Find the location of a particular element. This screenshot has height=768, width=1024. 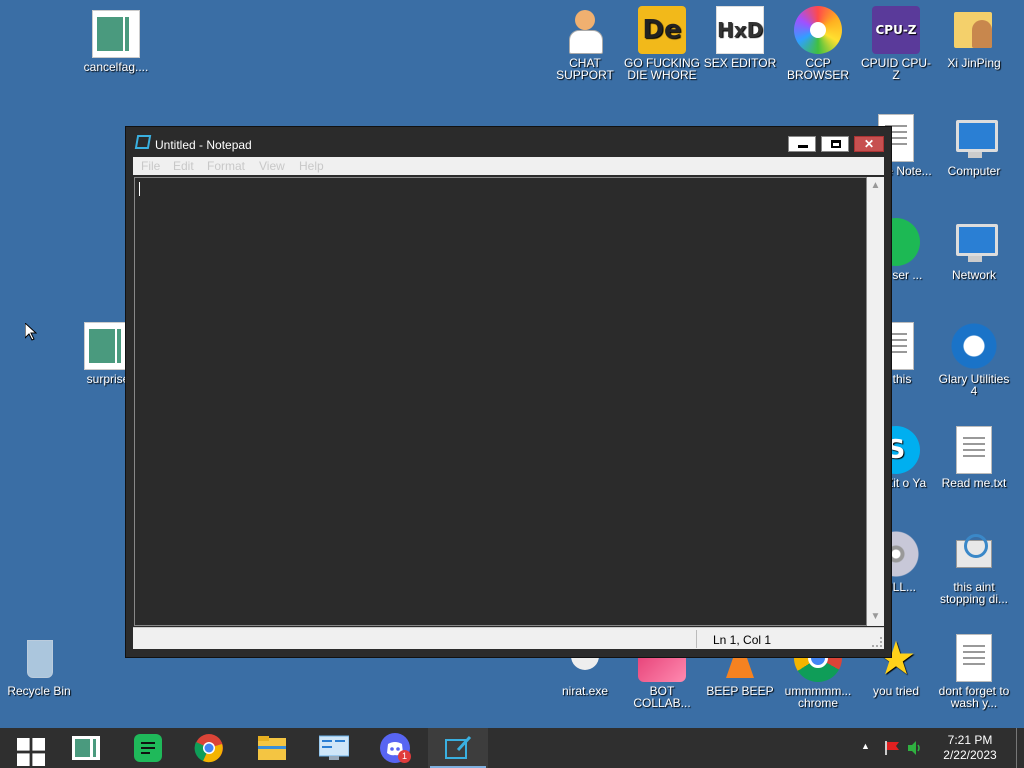

desktop-icon-read-me: Read me.txt is located at coordinates (974, 457).